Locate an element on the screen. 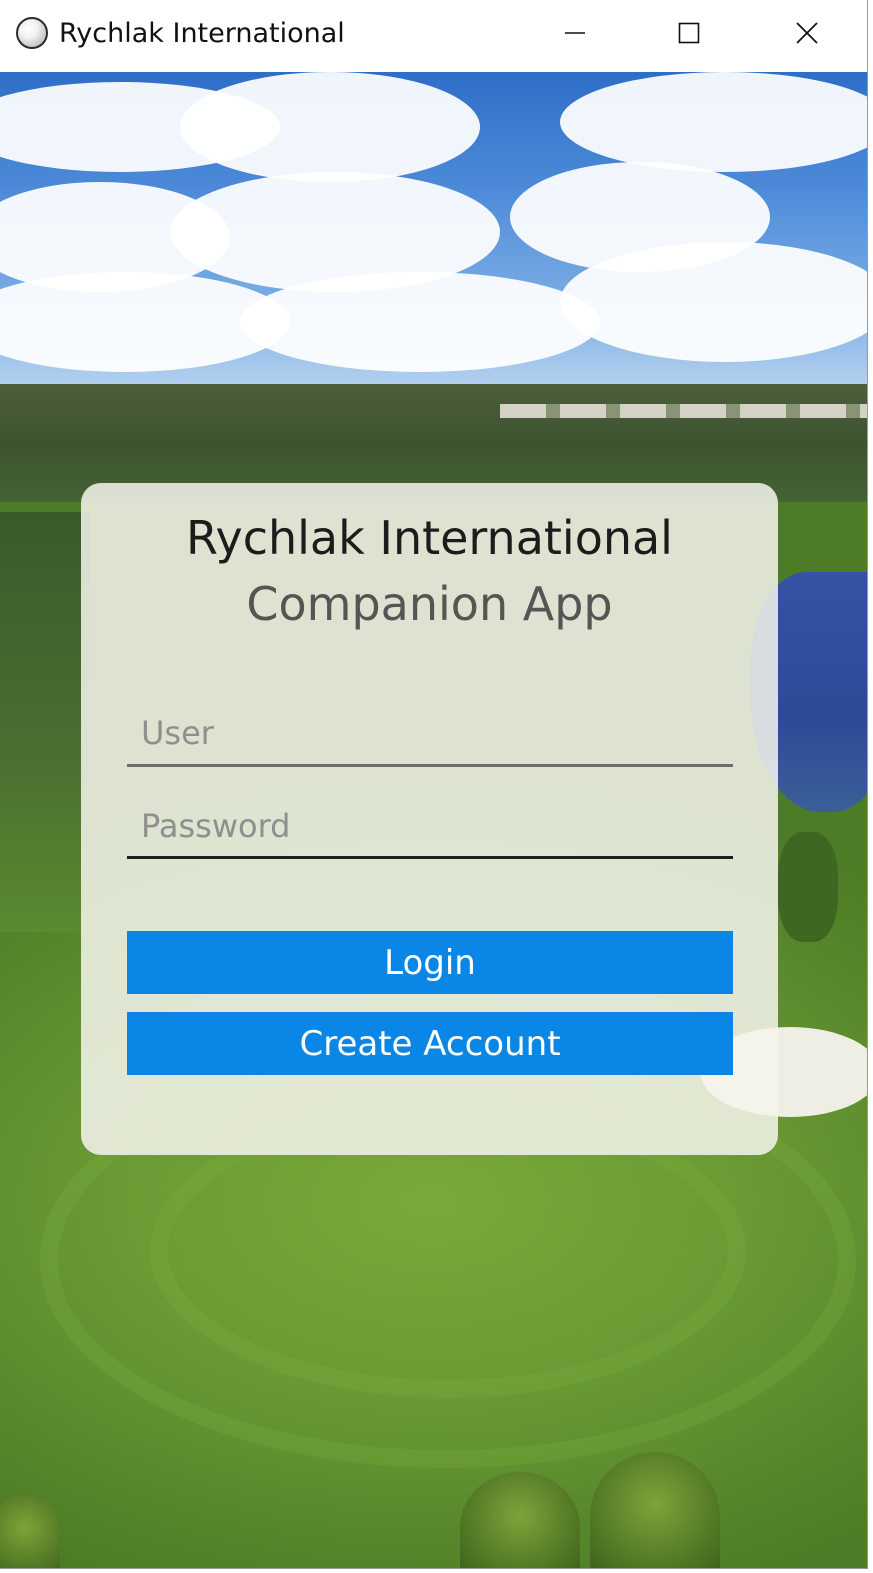 This screenshot has width=873, height=1573. app-subtitle: Companion App is located at coordinates (429, 604).